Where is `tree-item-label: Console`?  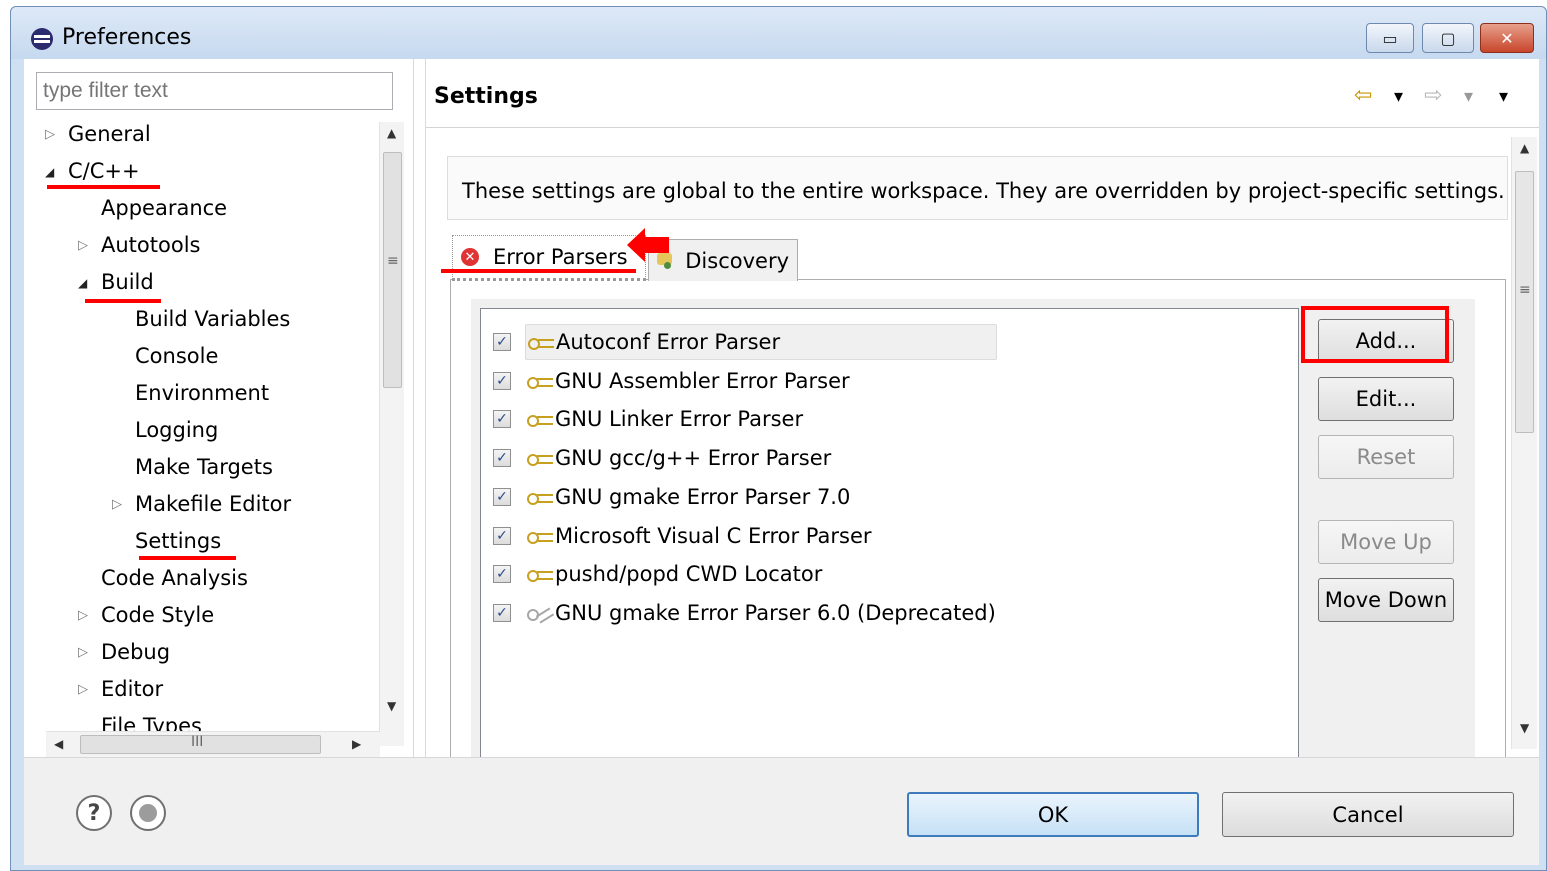
tree-item-label: Console is located at coordinates (177, 356).